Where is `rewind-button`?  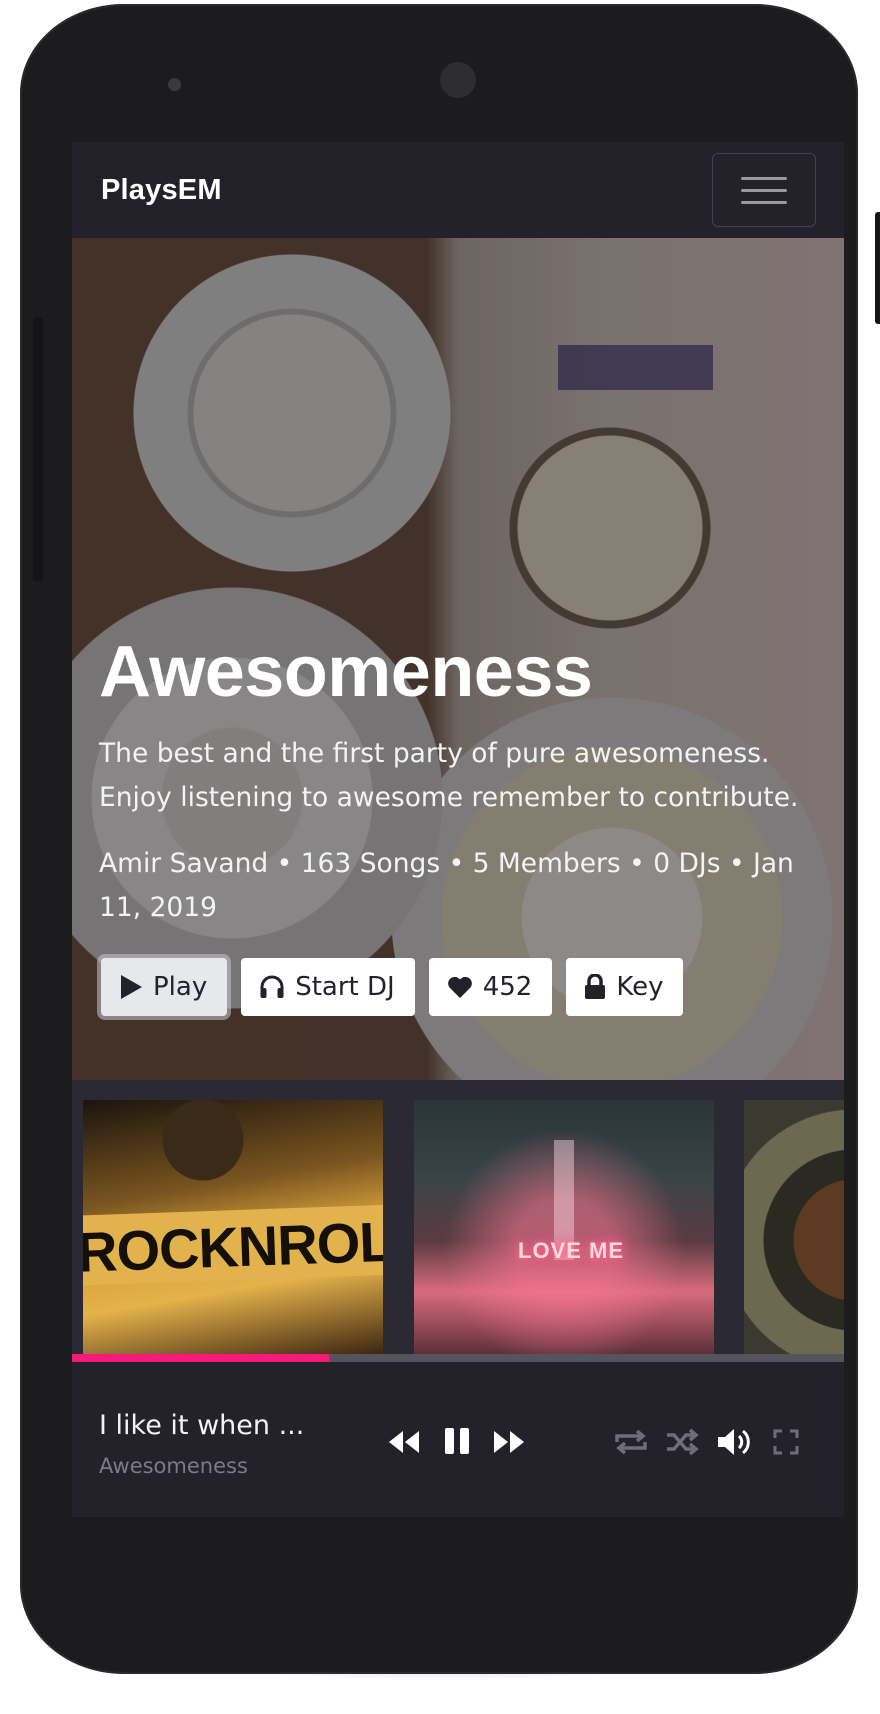
rewind-button is located at coordinates (404, 1442).